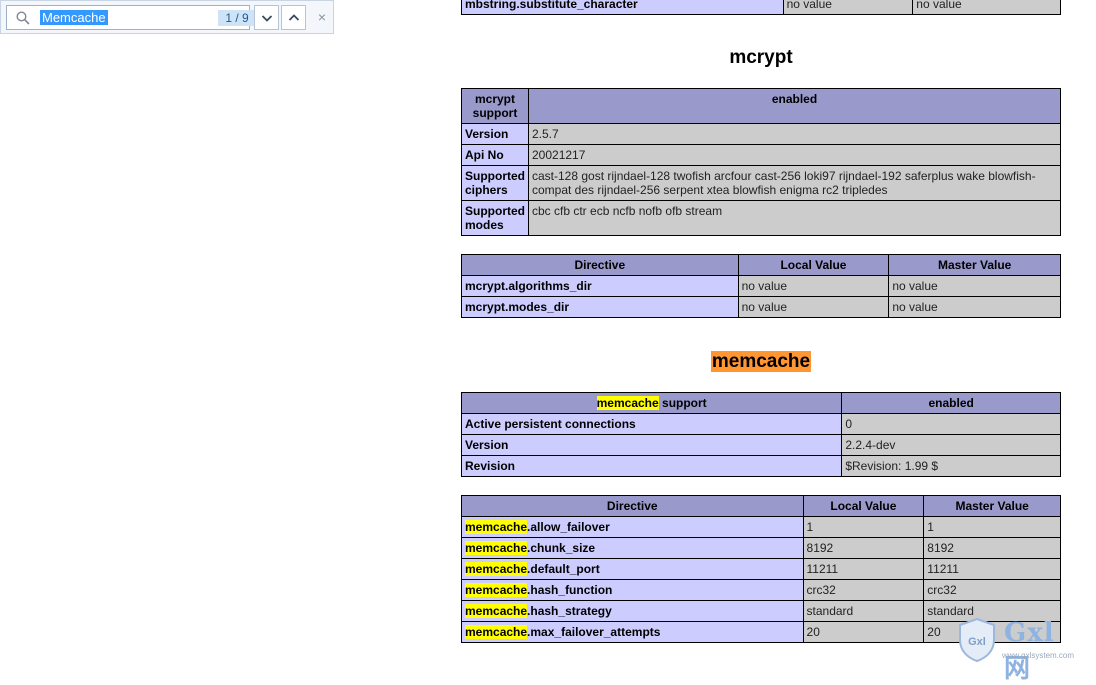 The width and height of the screenshot is (1096, 685). What do you see at coordinates (992, 527) in the screenshot?
I see `master-value: 1` at bounding box center [992, 527].